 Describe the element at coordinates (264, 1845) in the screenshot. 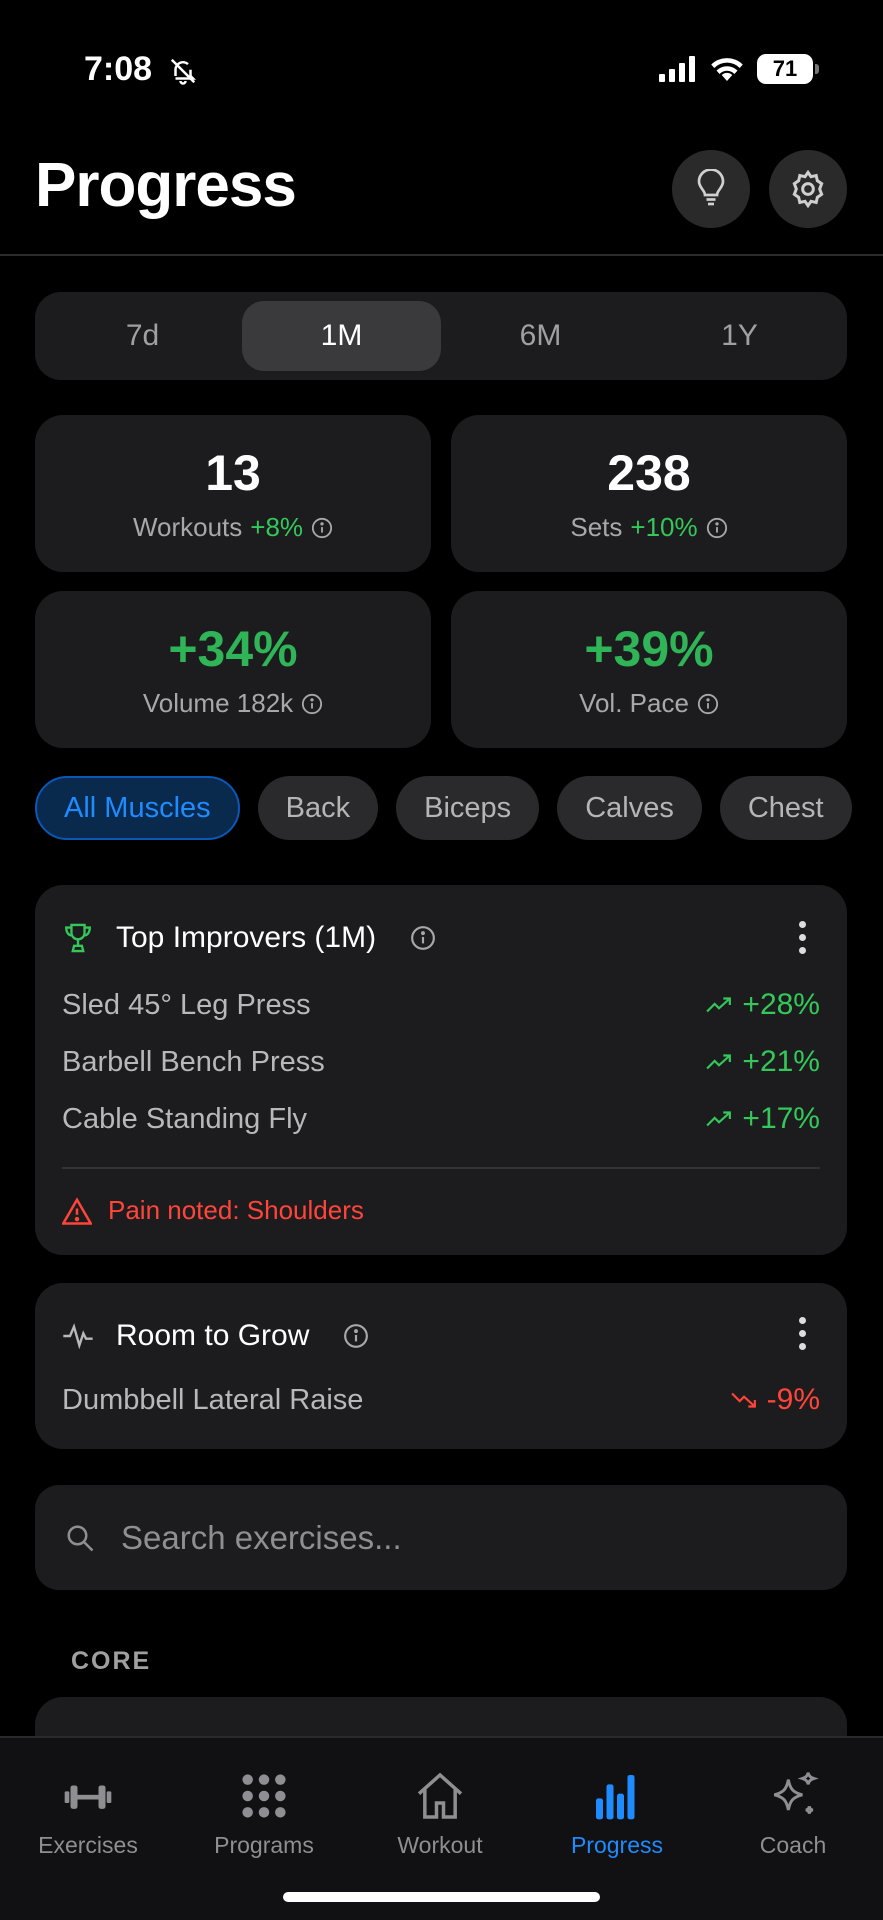

I see `tab-label: Programs` at that location.